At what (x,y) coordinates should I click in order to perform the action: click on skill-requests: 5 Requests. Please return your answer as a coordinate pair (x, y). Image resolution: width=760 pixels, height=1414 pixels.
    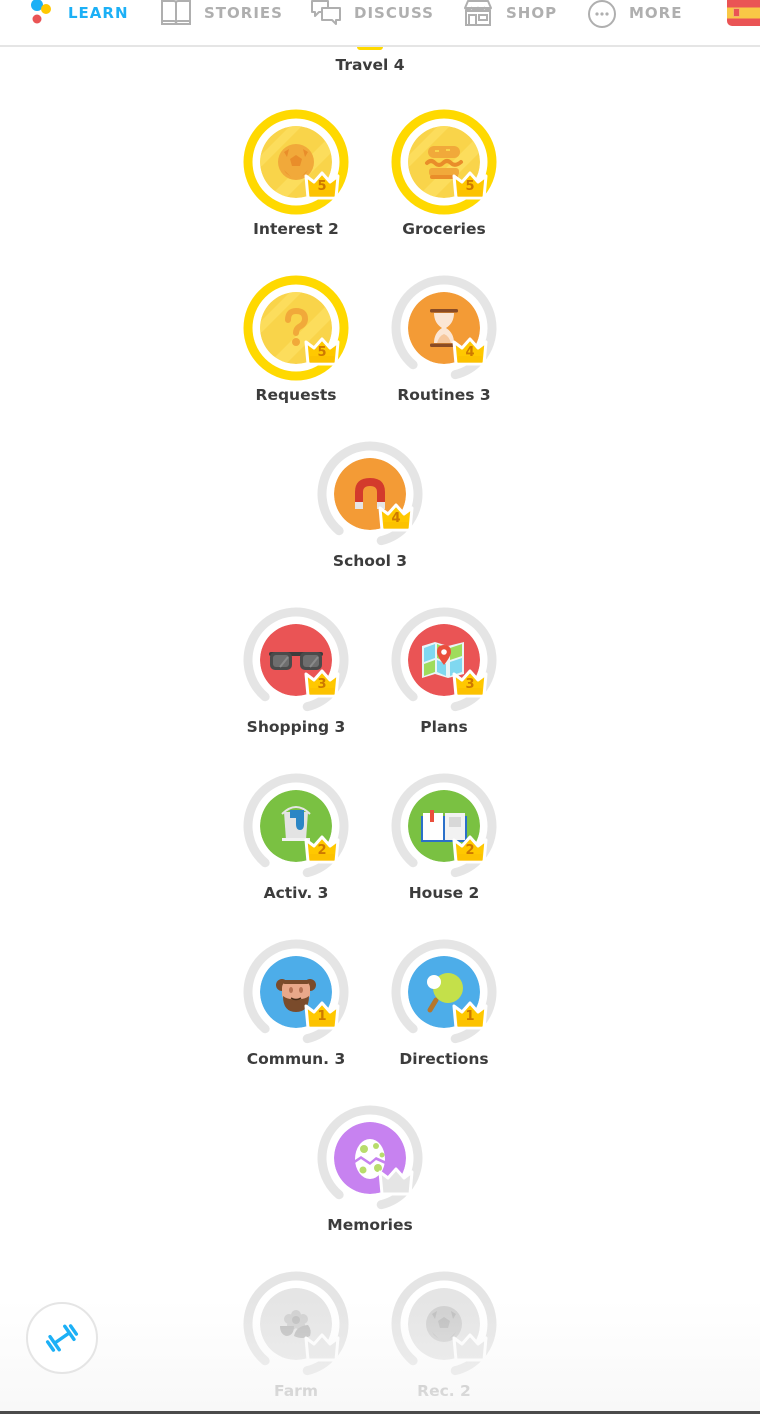
    Looking at the image, I should click on (296, 349).